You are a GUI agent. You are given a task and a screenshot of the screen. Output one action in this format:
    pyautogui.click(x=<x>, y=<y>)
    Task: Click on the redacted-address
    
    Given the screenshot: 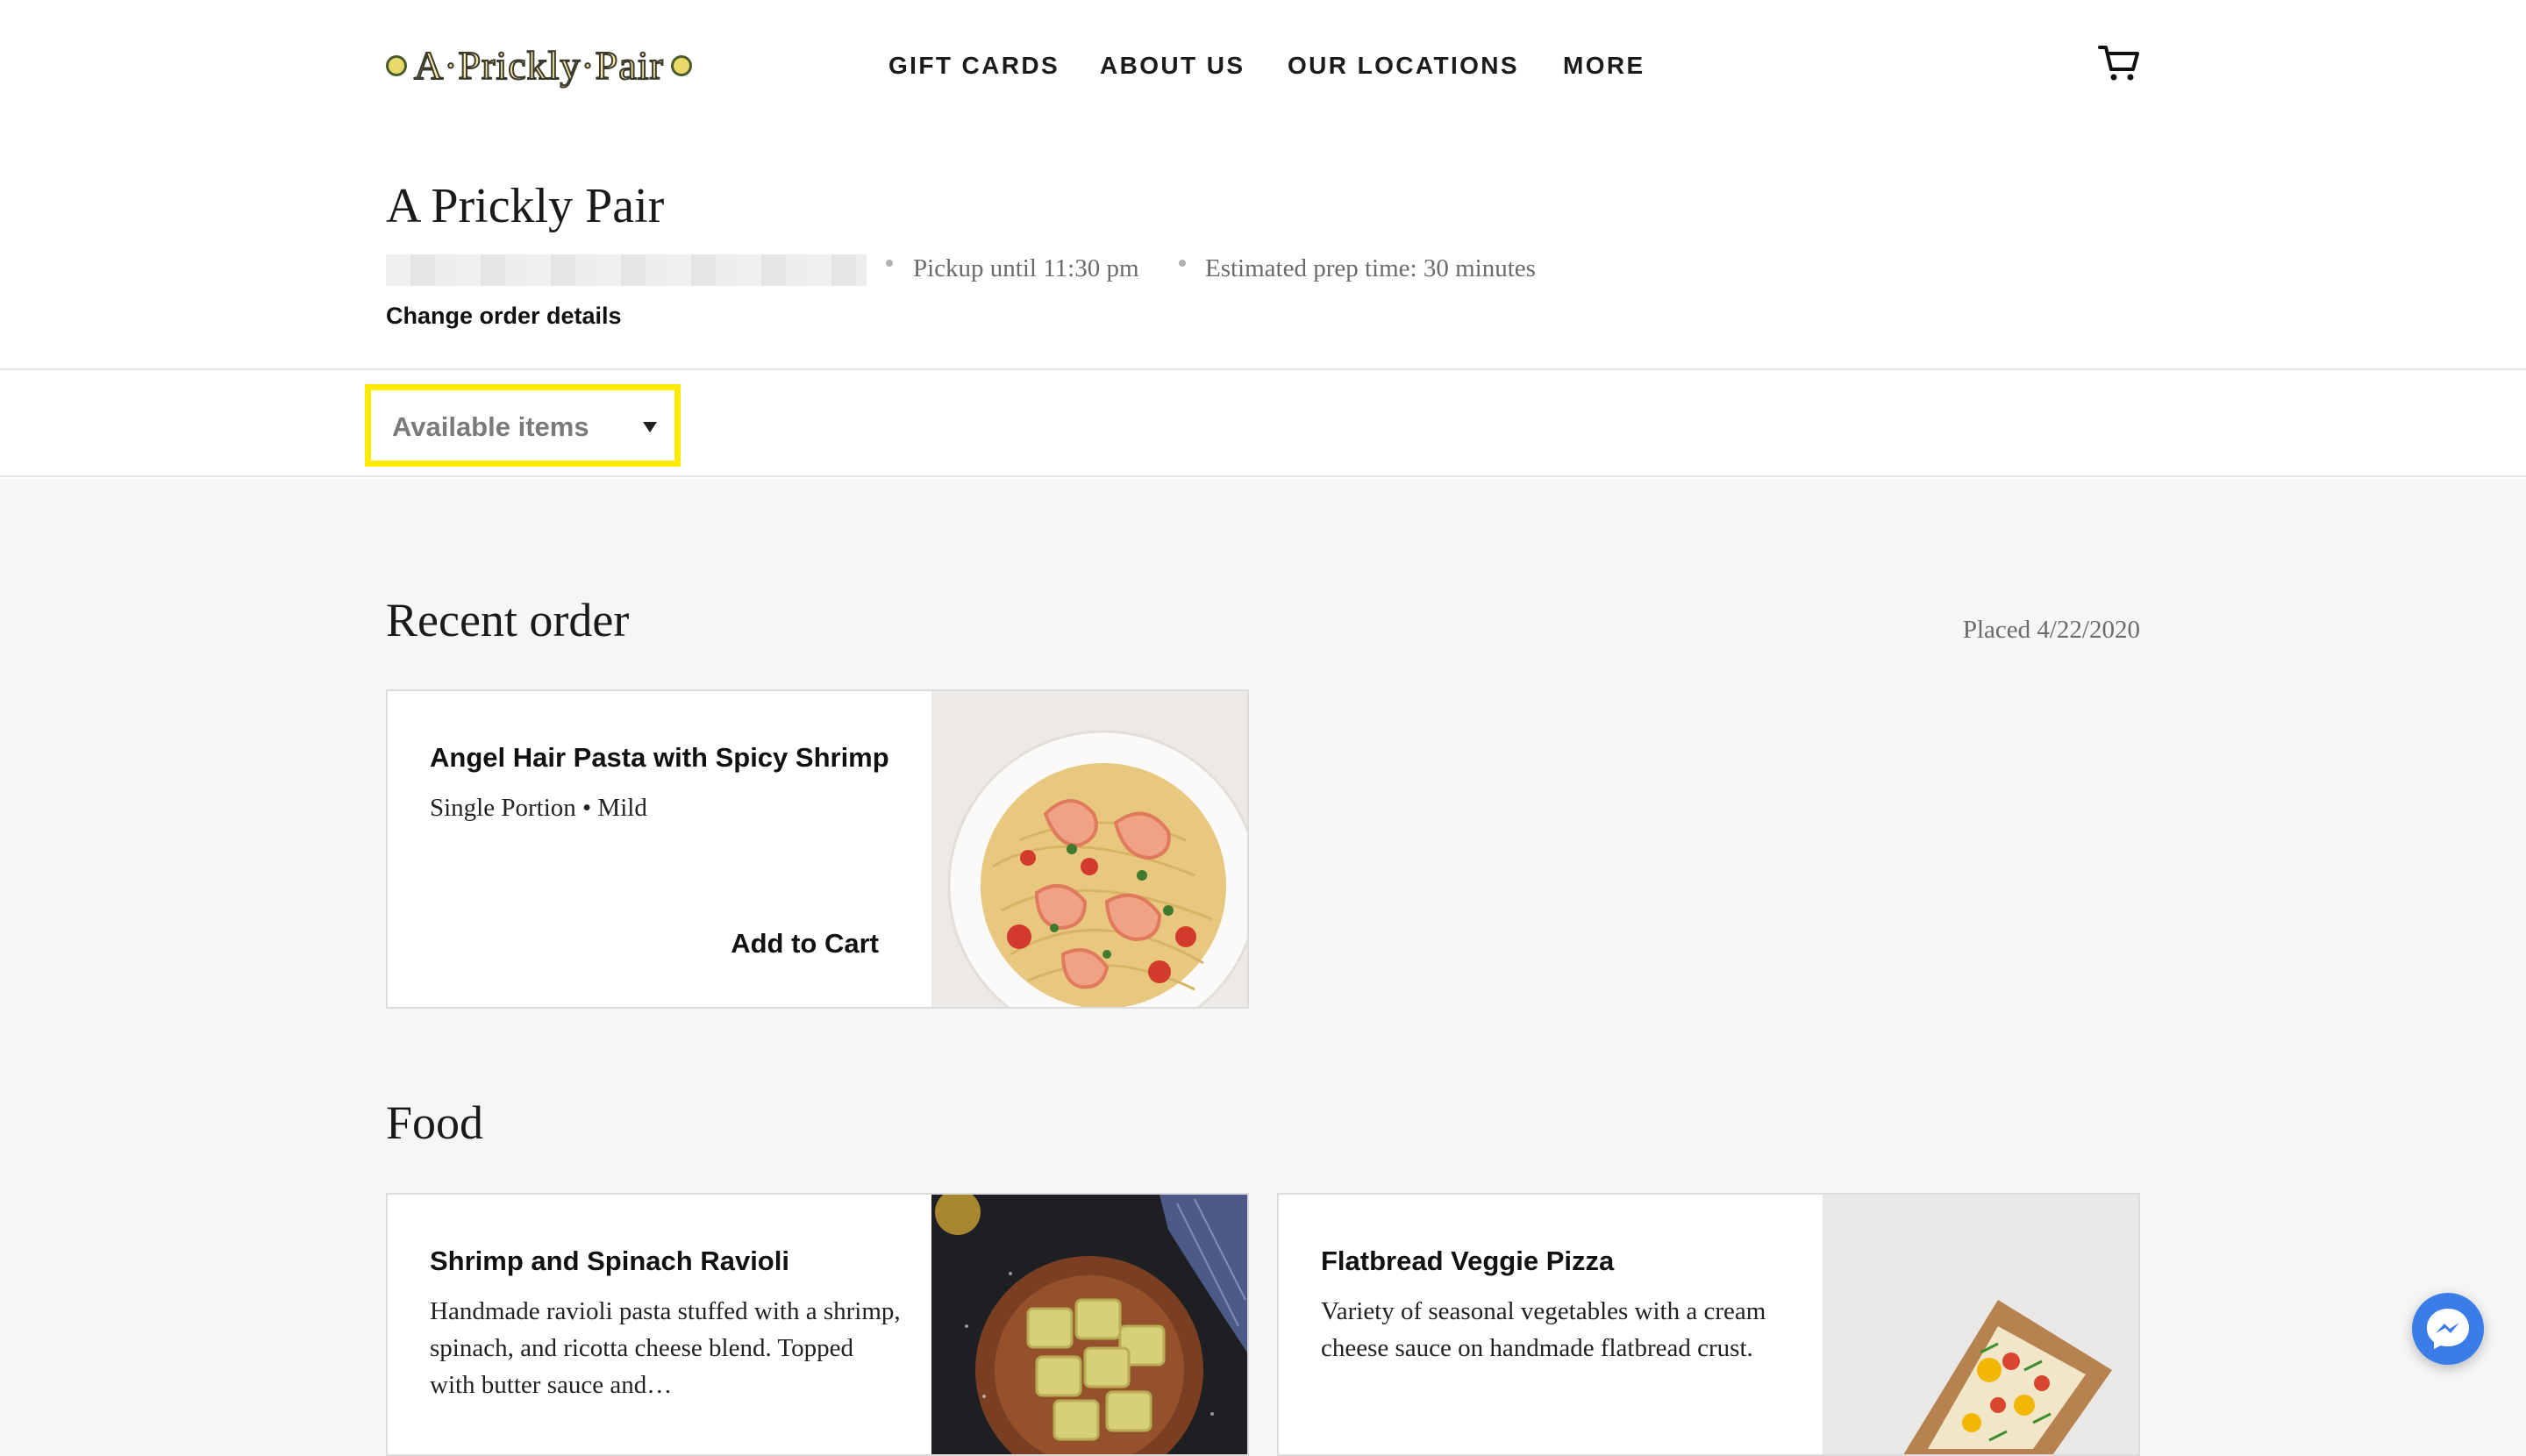 What is the action you would take?
    pyautogui.click(x=626, y=270)
    